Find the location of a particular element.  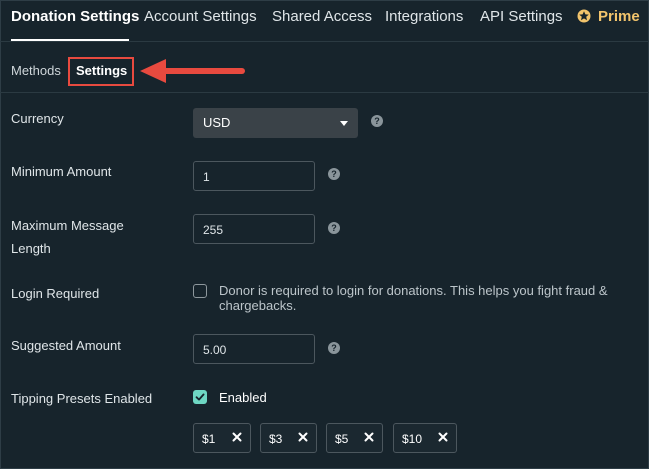

login-required-text-line2: chargebacks. is located at coordinates (258, 305).